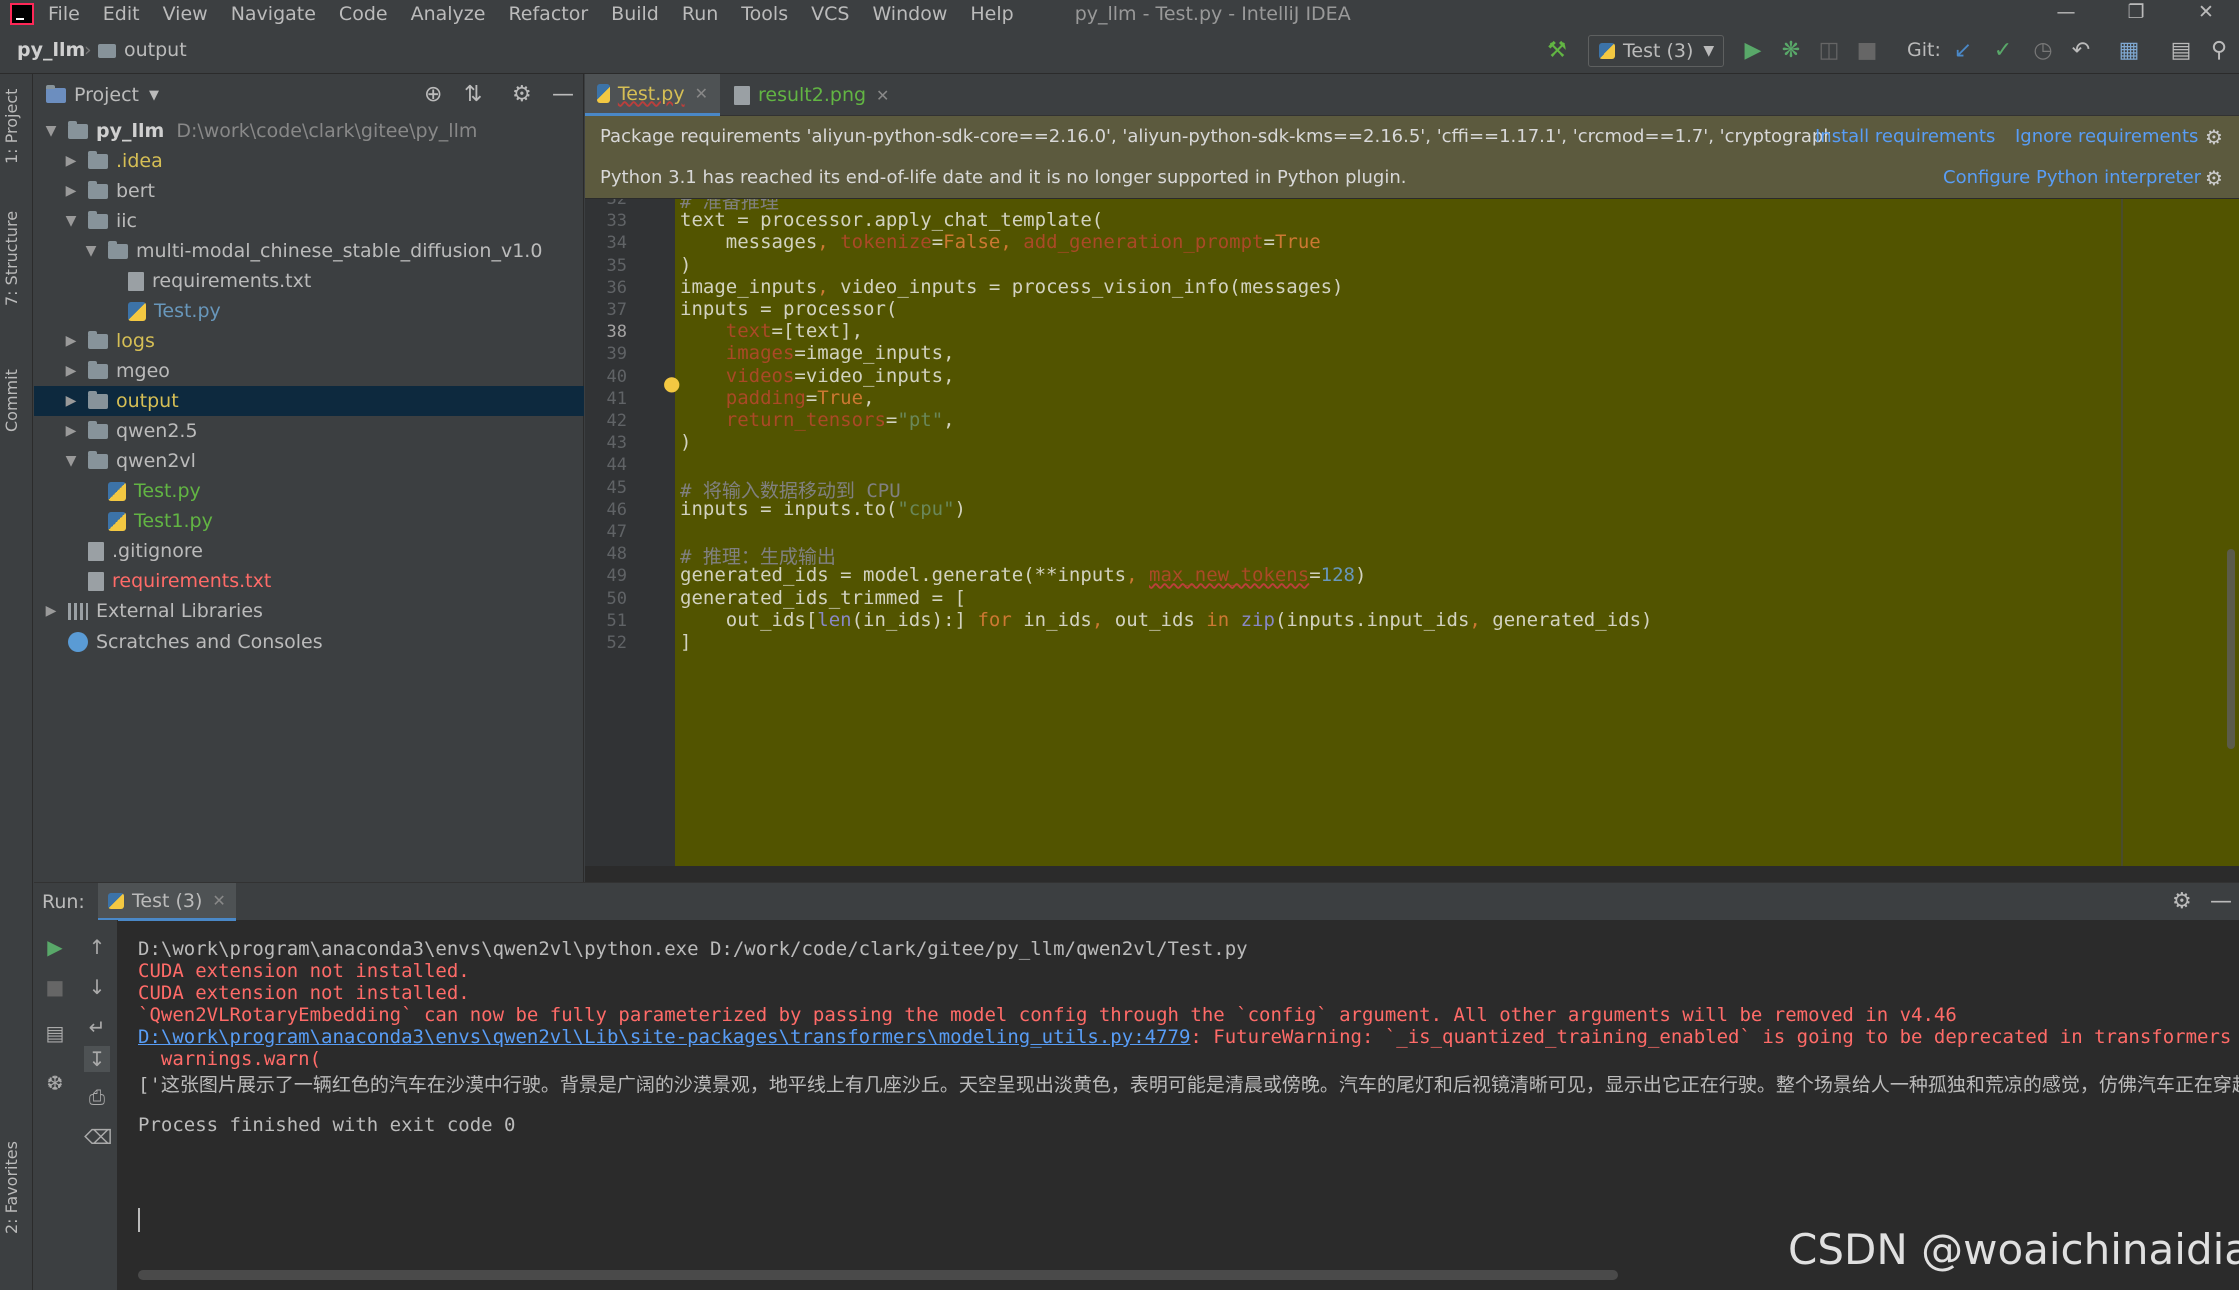 The image size is (2239, 1290). Describe the element at coordinates (11, 126) in the screenshot. I see `project-tool-tab: 1: Project` at that location.